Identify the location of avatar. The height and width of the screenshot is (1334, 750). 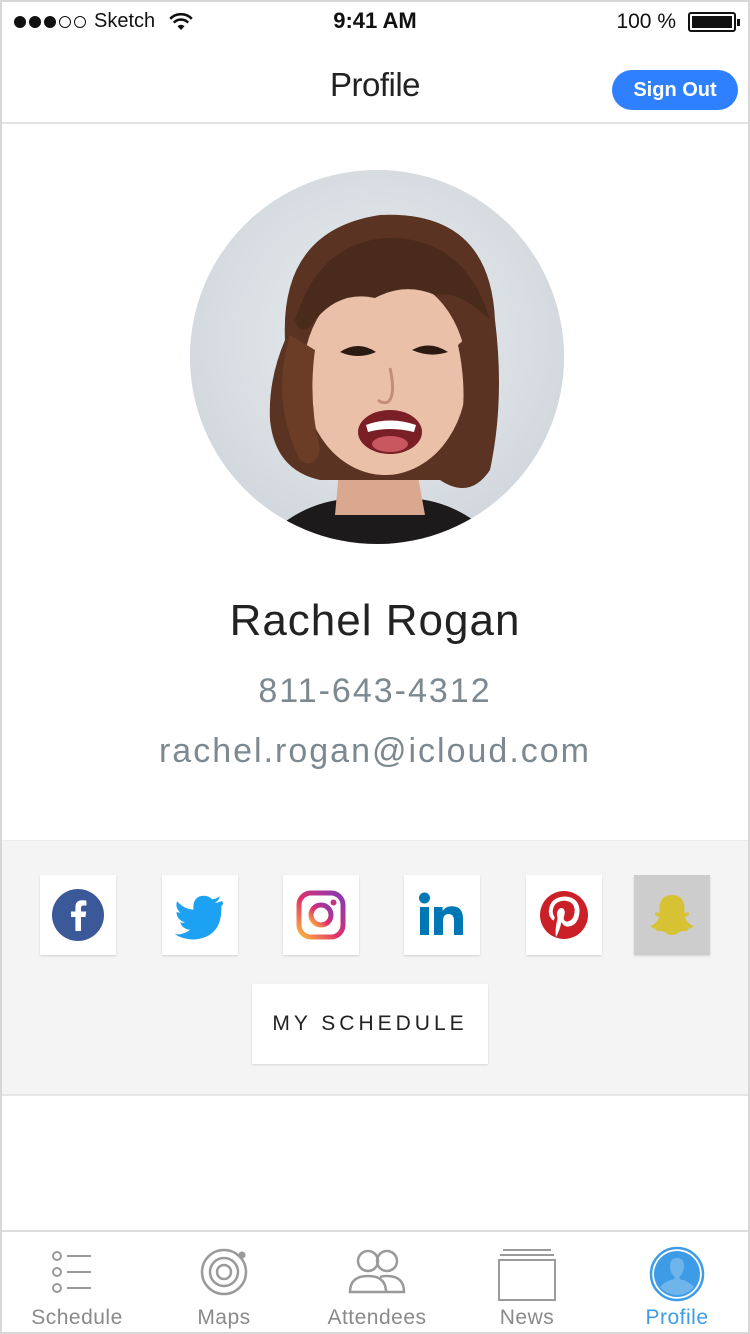
(377, 357).